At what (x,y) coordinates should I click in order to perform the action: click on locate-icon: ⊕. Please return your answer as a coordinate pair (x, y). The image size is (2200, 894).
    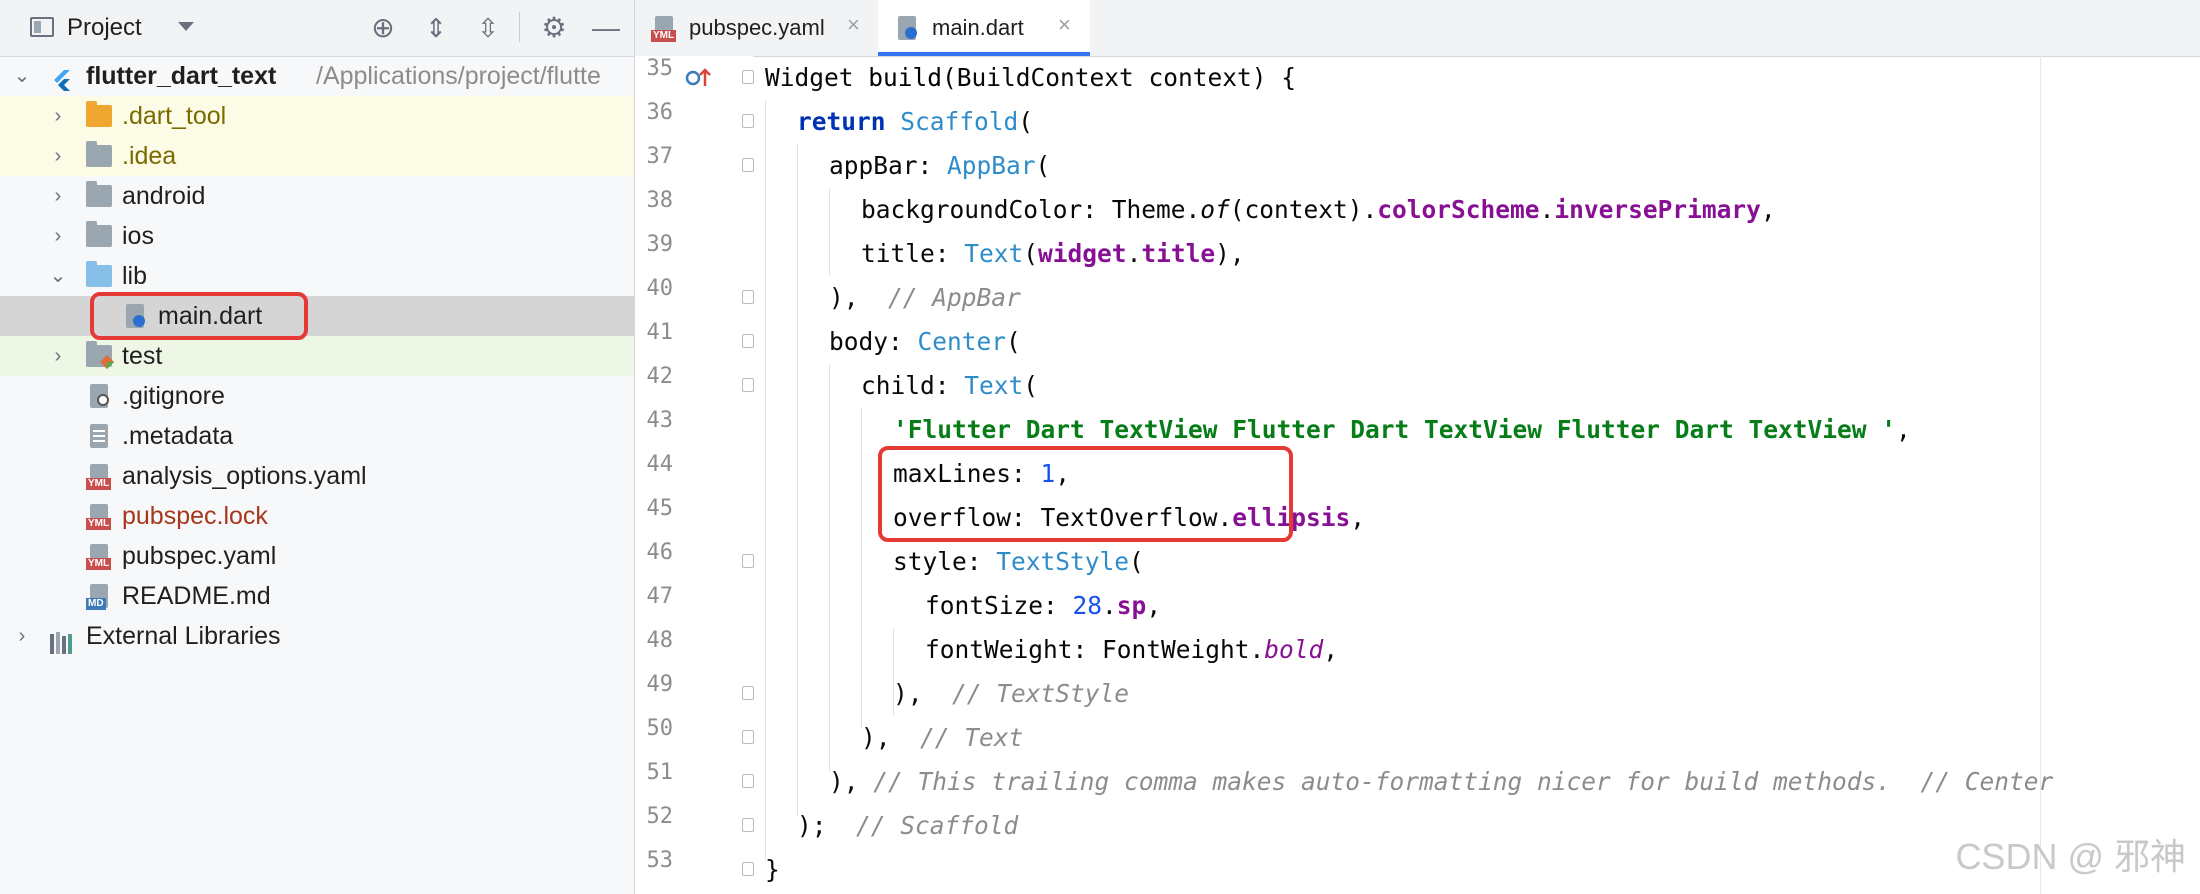
    Looking at the image, I should click on (383, 28).